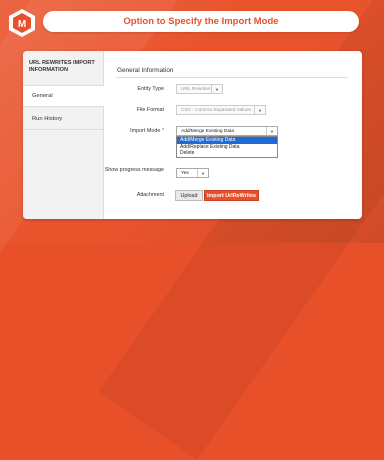 The image size is (384, 460). I want to click on file-format-value: CSV - Comma Separated Values, so click(216, 110).